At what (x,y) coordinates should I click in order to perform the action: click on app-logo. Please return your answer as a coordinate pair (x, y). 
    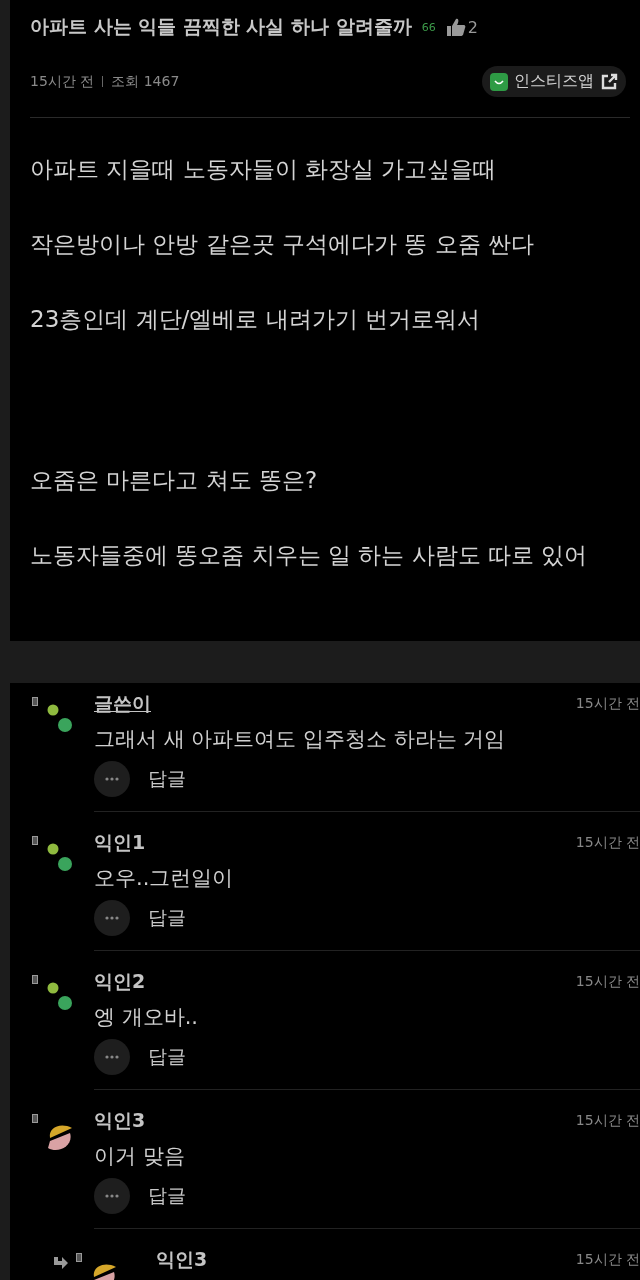
    Looking at the image, I should click on (499, 81).